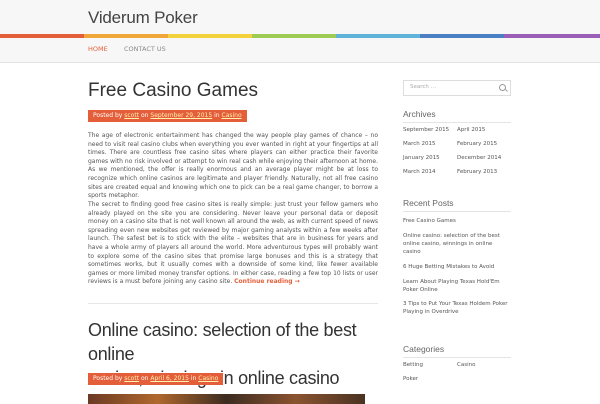  Describe the element at coordinates (143, 18) in the screenshot. I see `site-title: Viderum Poker` at that location.